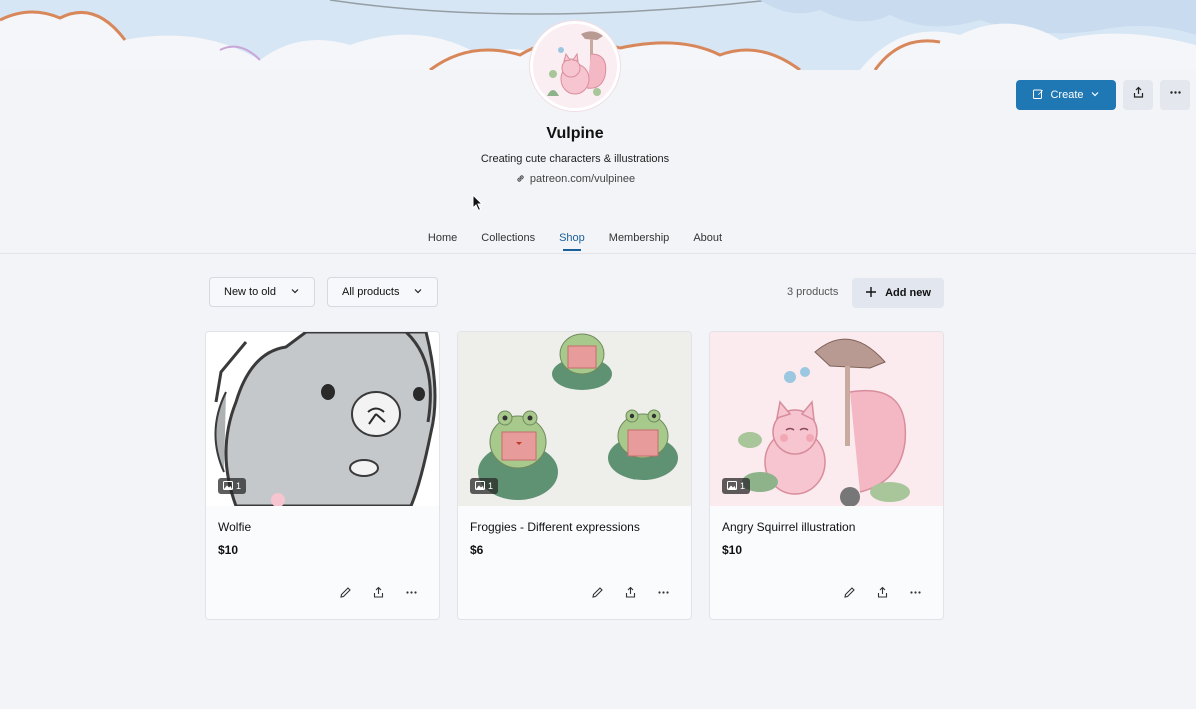 This screenshot has width=1196, height=709. What do you see at coordinates (826, 475) in the screenshot?
I see `product-card: 1 Angry Squirrel illustration $10` at bounding box center [826, 475].